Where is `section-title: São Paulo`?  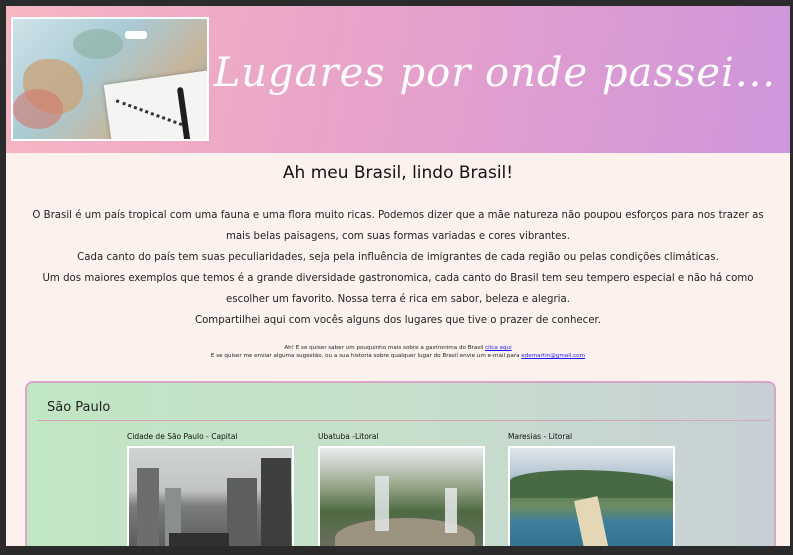 section-title: São Paulo is located at coordinates (79, 407).